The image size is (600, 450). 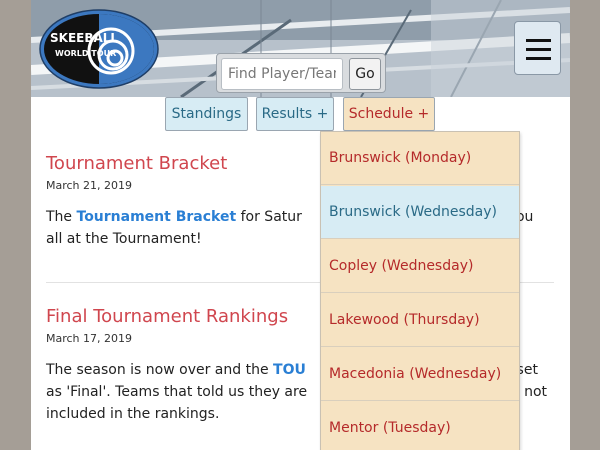 What do you see at coordinates (282, 74) in the screenshot?
I see `player-team-search-input` at bounding box center [282, 74].